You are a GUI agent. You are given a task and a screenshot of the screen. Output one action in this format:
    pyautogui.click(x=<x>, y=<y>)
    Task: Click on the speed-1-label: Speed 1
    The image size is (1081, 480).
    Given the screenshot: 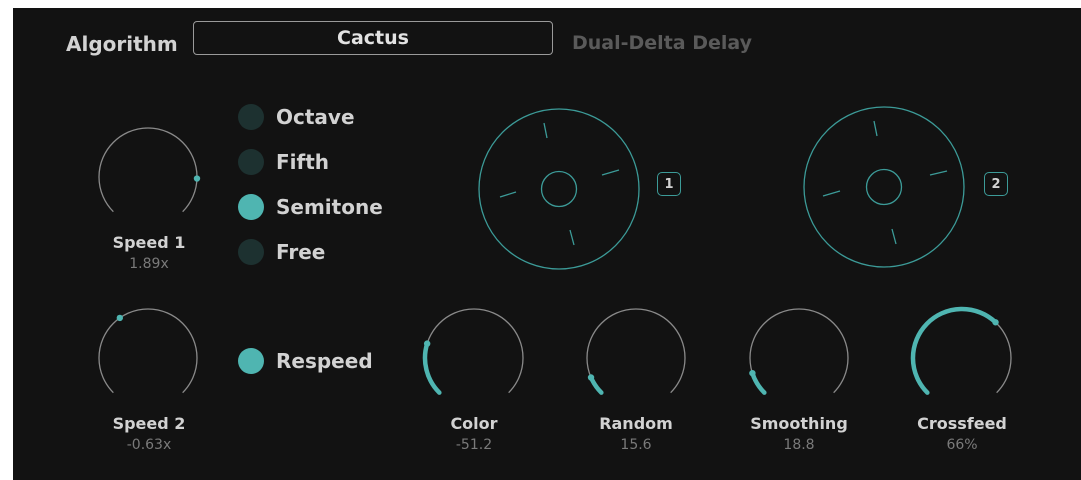 What is the action you would take?
    pyautogui.click(x=149, y=242)
    